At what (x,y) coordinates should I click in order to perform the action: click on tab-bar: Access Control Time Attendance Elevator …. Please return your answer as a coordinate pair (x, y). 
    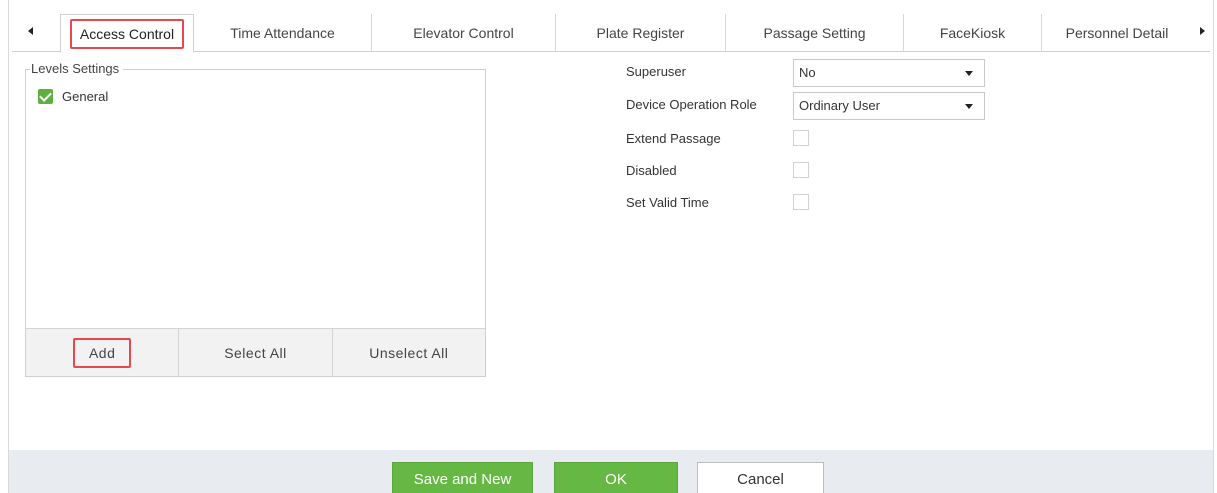
    Looking at the image, I should click on (611, 31).